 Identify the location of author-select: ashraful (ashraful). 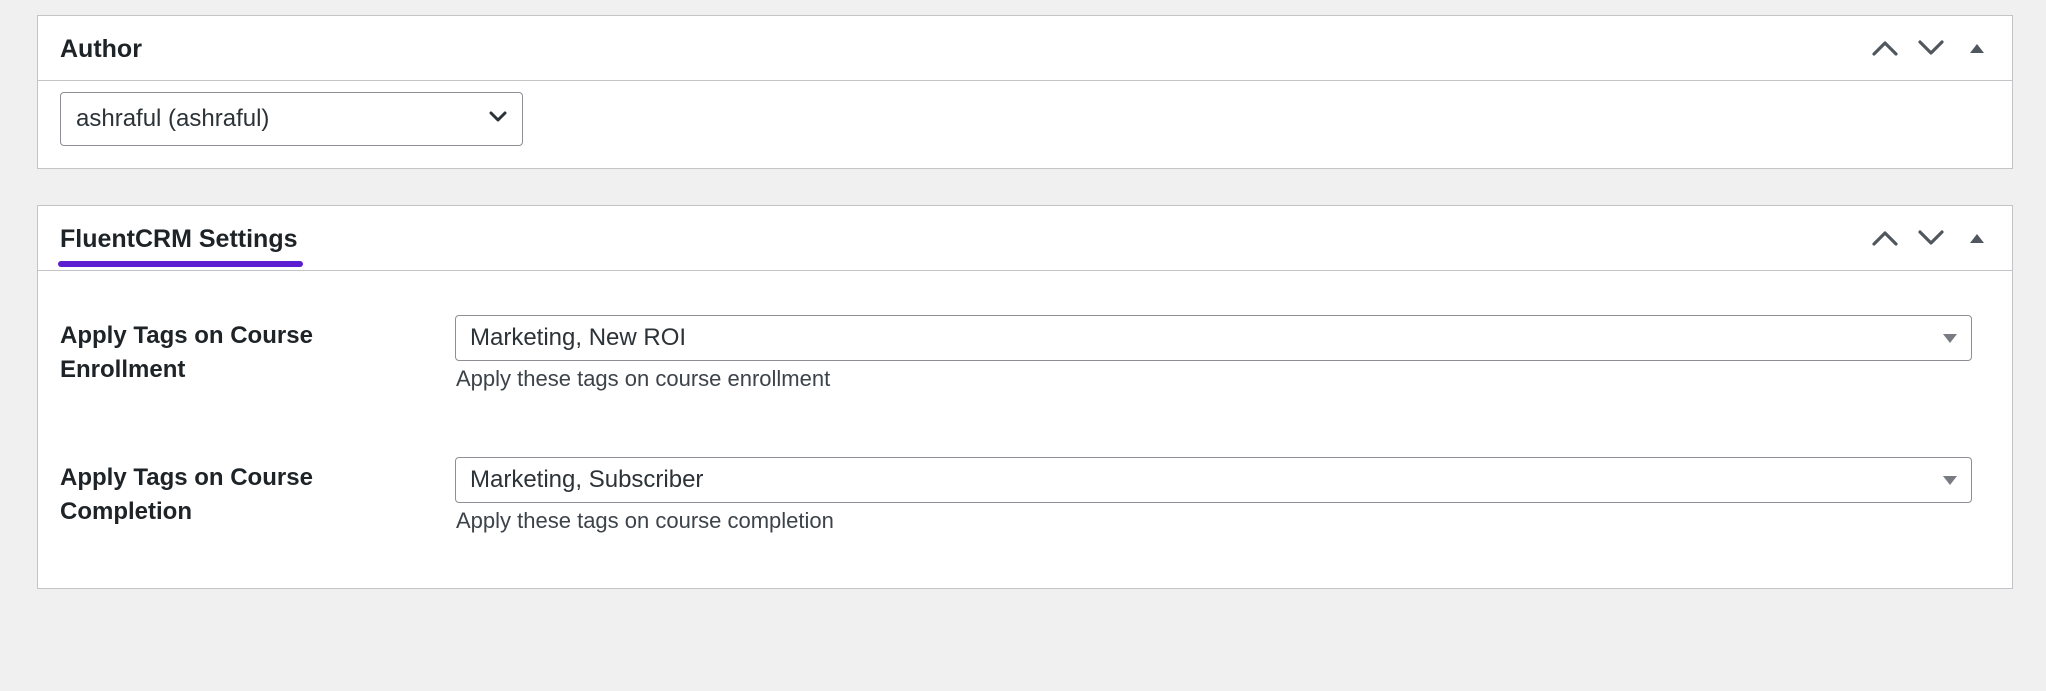
(291, 119).